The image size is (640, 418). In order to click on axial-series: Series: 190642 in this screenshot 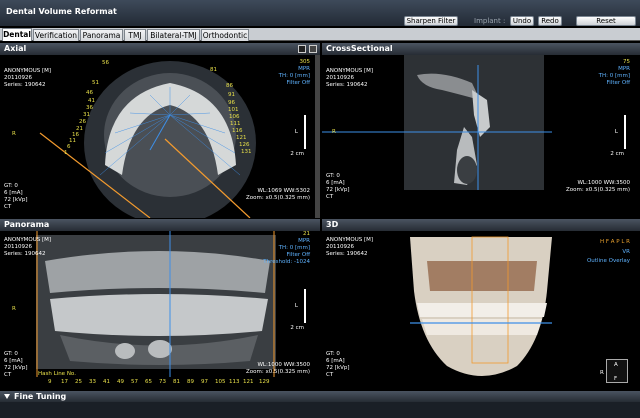, I will do `click(25, 85)`.